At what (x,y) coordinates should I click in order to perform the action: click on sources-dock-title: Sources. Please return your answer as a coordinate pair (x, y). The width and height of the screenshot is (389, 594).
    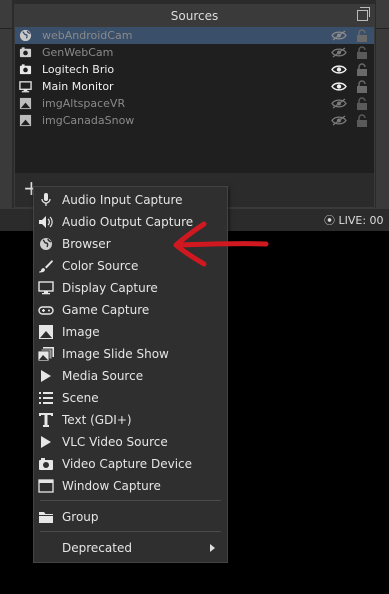
    Looking at the image, I should click on (194, 16).